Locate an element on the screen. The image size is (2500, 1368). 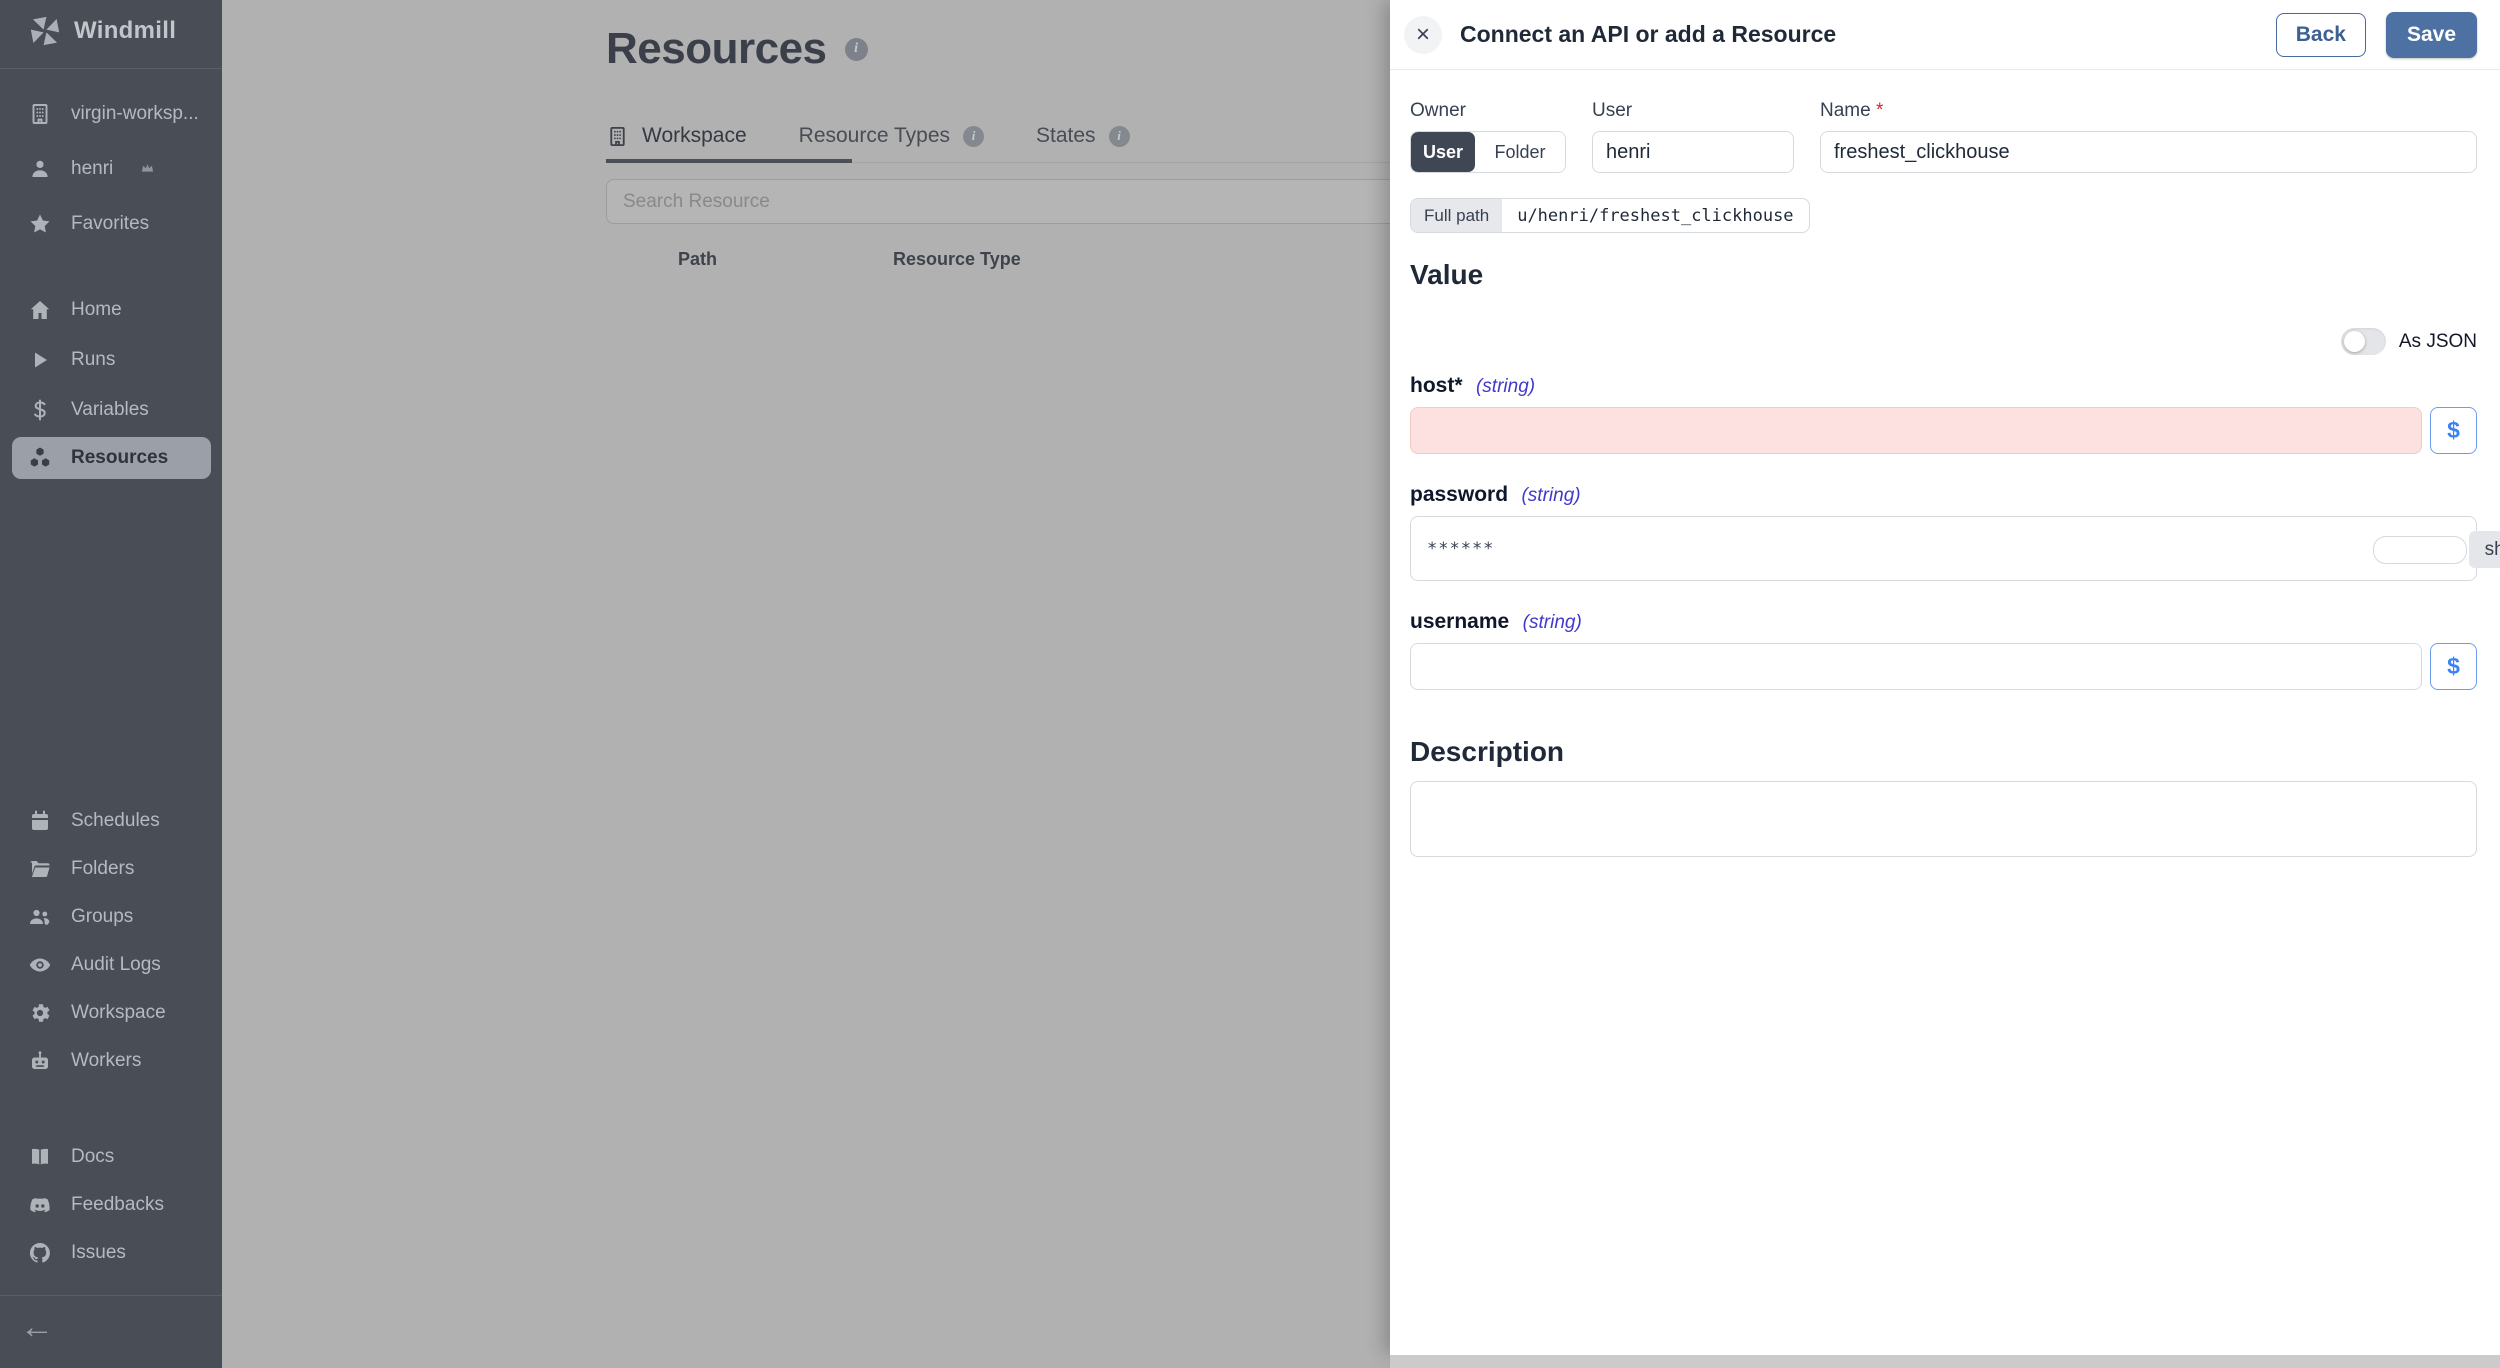
tab-label: Resource Types is located at coordinates (874, 135).